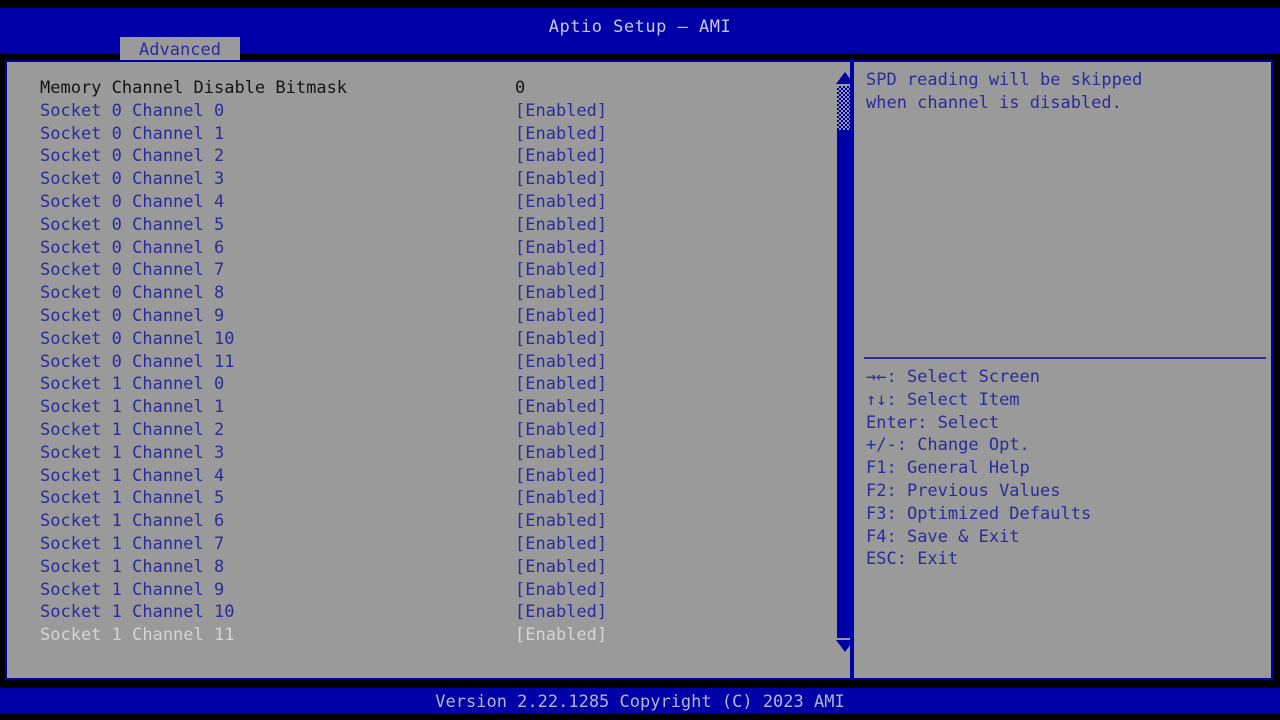 The image size is (1280, 720). I want to click on panel-divider, so click(852, 370).